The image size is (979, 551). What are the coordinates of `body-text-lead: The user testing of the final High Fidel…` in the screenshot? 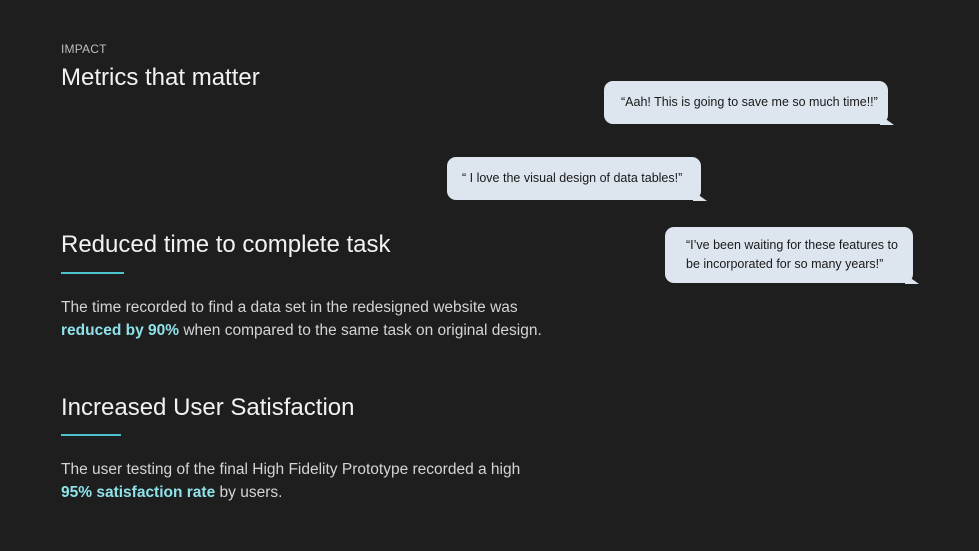 It's located at (291, 469).